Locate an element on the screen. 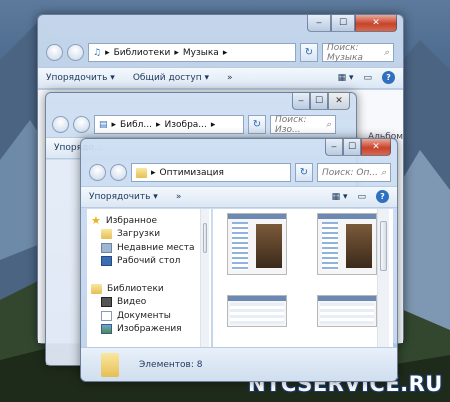 The height and width of the screenshot is (402, 450). nav-scrollbar-thumb is located at coordinates (205, 238).